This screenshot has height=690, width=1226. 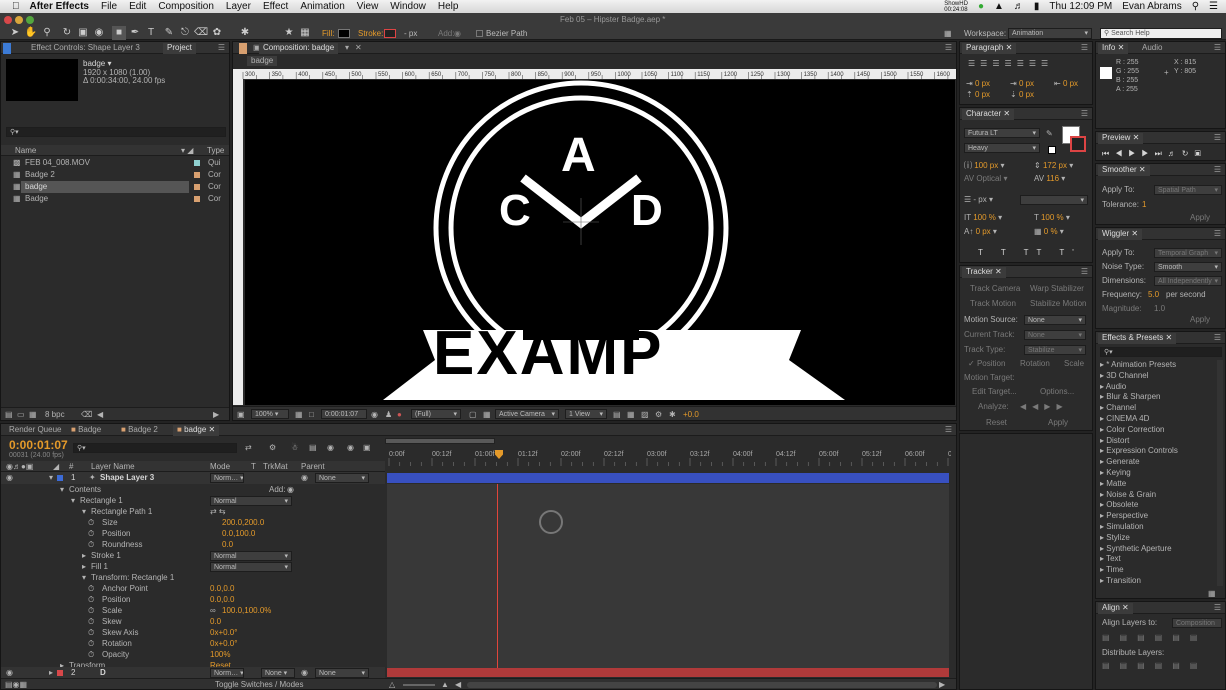 What do you see at coordinates (1115, 608) in the screenshot?
I see `tab-align: Align ✕` at bounding box center [1115, 608].